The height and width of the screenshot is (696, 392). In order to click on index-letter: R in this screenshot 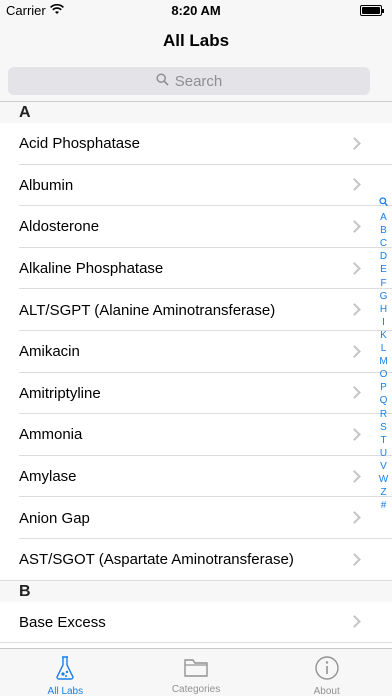, I will do `click(383, 414)`.